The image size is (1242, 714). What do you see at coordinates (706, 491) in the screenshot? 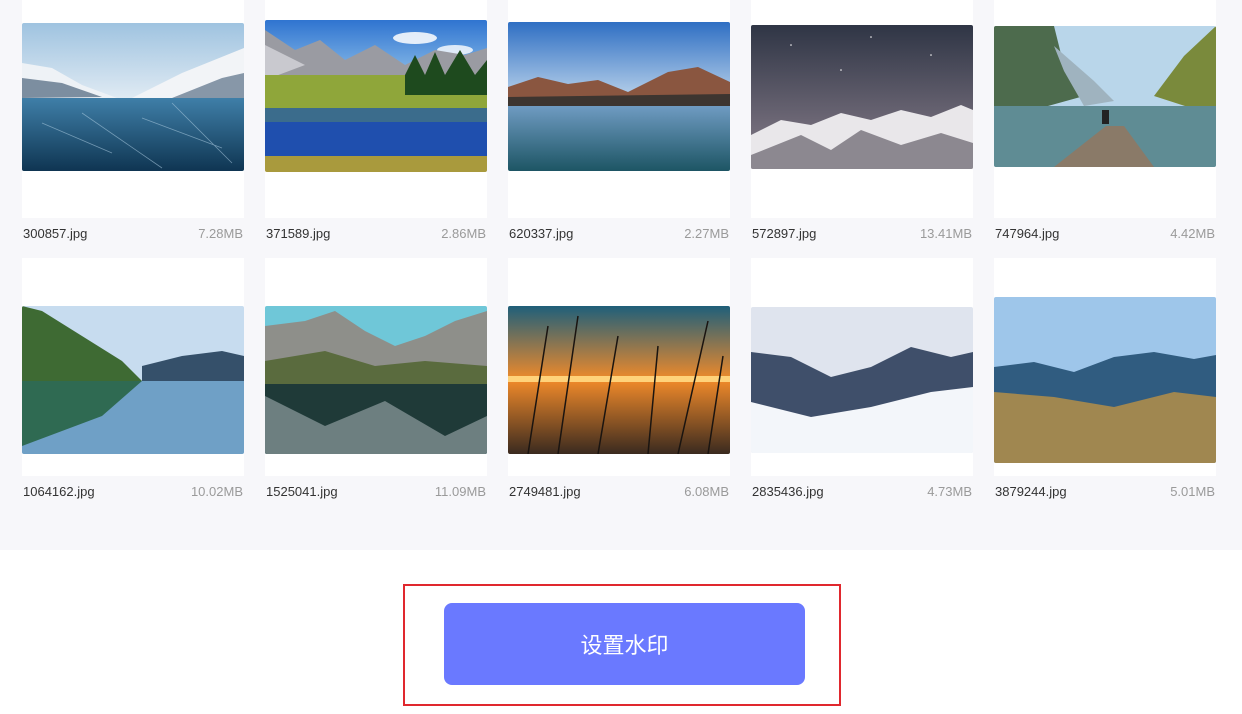
I see `image-filesize: 6.08MB` at bounding box center [706, 491].